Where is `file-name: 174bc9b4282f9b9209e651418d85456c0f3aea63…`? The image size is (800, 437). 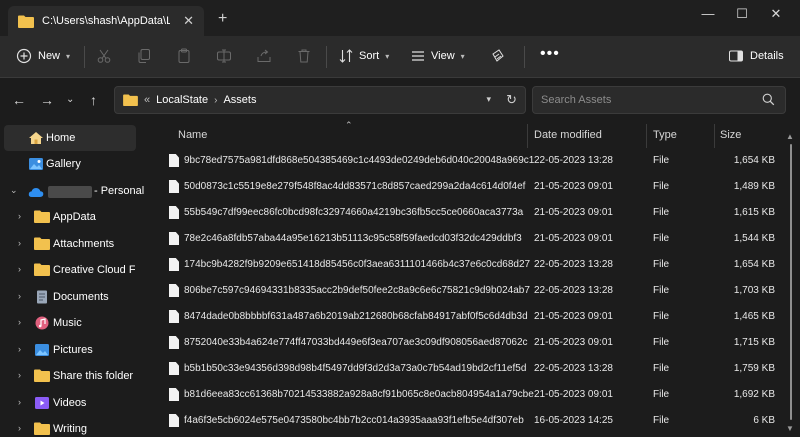
file-name: 174bc9b4282f9b9209e651418d85456c0f3aea63… is located at coordinates (357, 264).